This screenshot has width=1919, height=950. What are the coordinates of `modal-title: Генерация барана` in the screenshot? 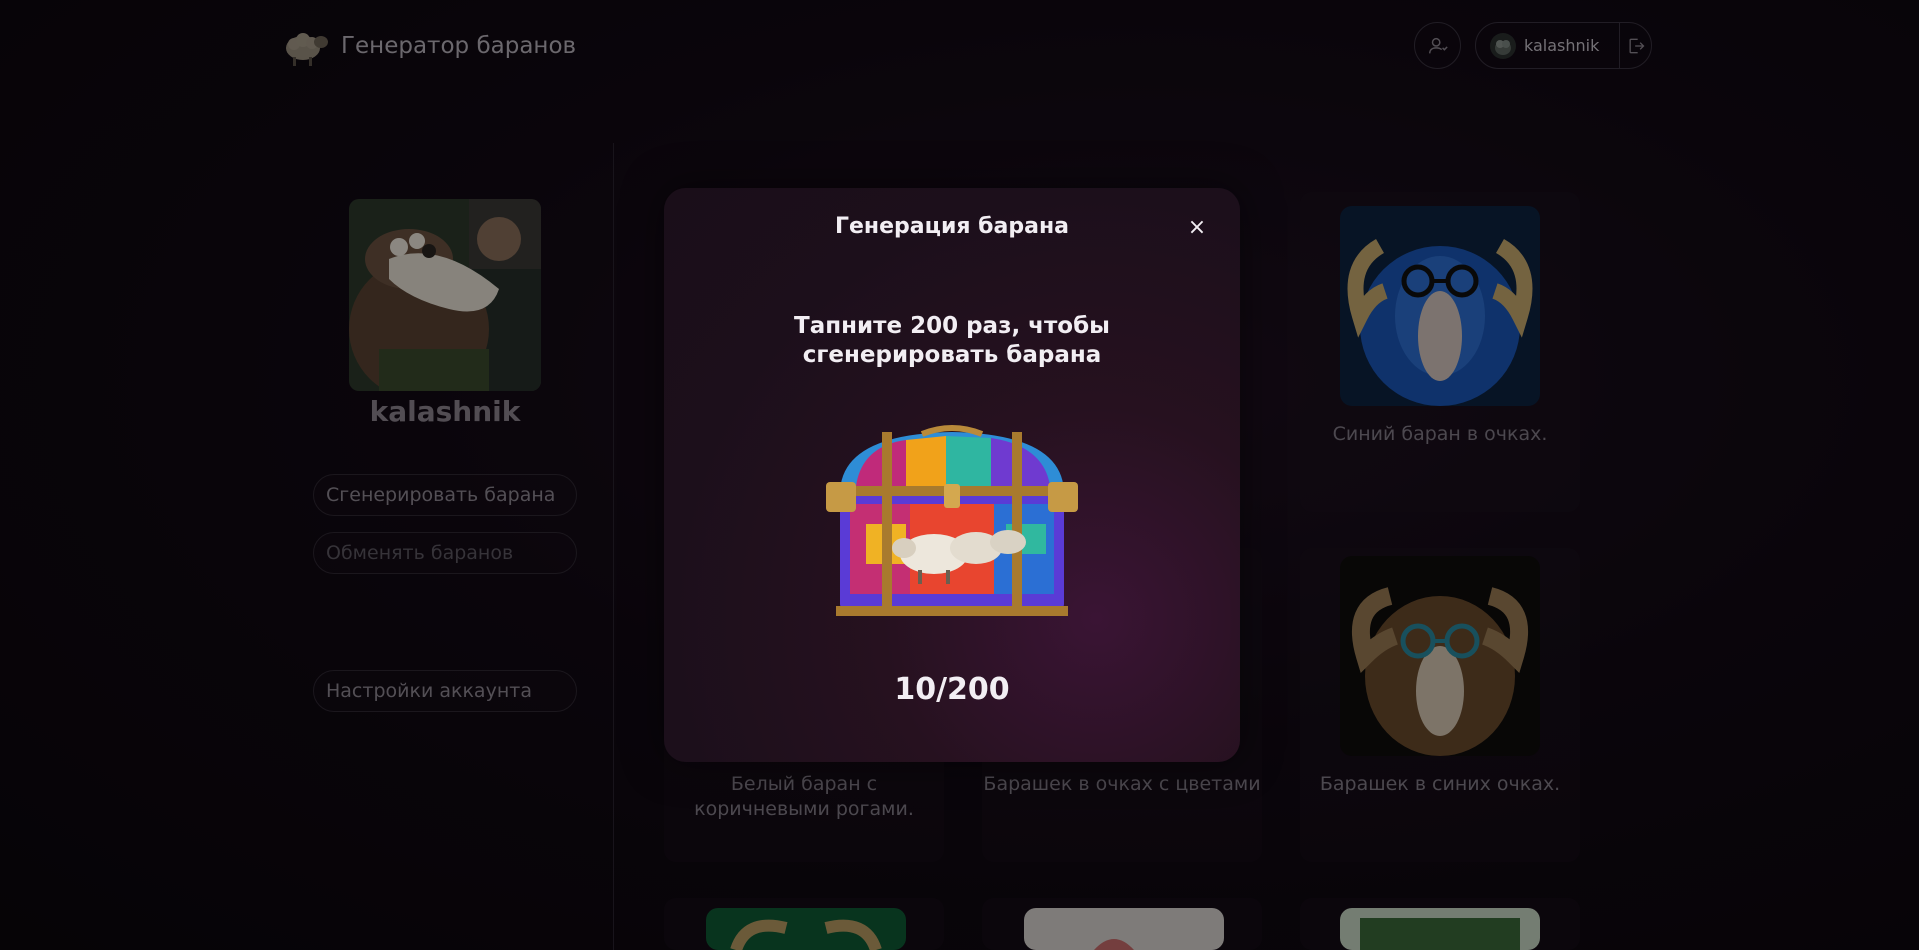 It's located at (951, 226).